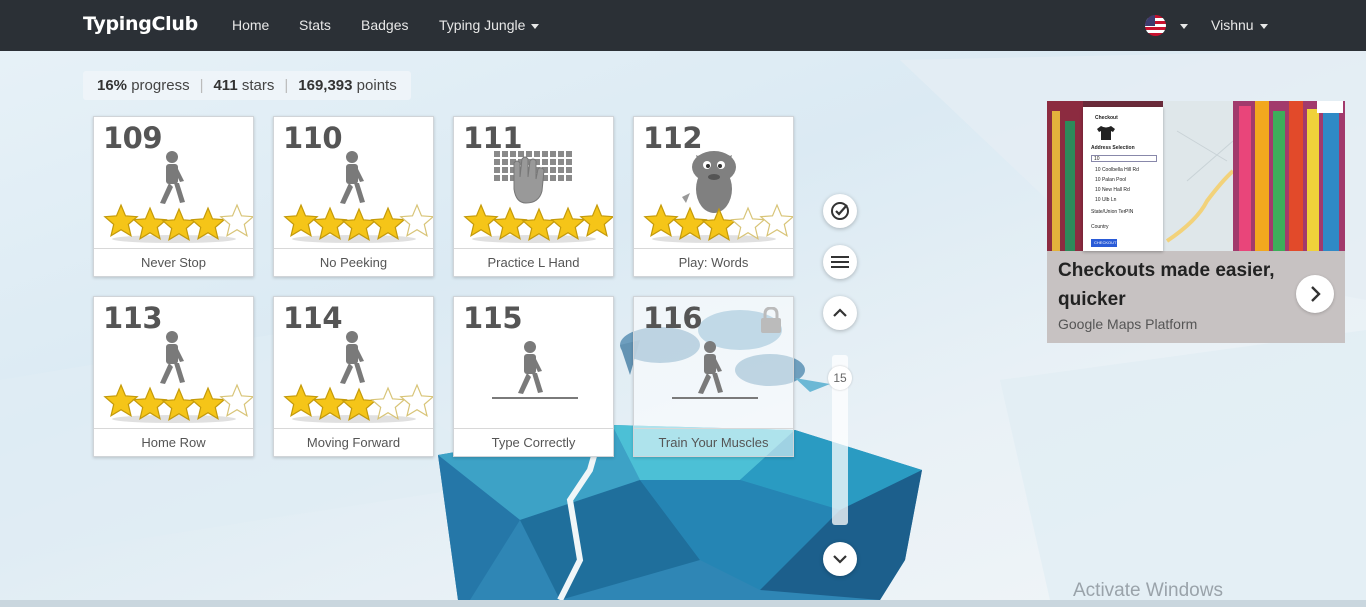 The image size is (1366, 607). Describe the element at coordinates (1129, 212) in the screenshot. I see `ad-field-label: PIN` at that location.